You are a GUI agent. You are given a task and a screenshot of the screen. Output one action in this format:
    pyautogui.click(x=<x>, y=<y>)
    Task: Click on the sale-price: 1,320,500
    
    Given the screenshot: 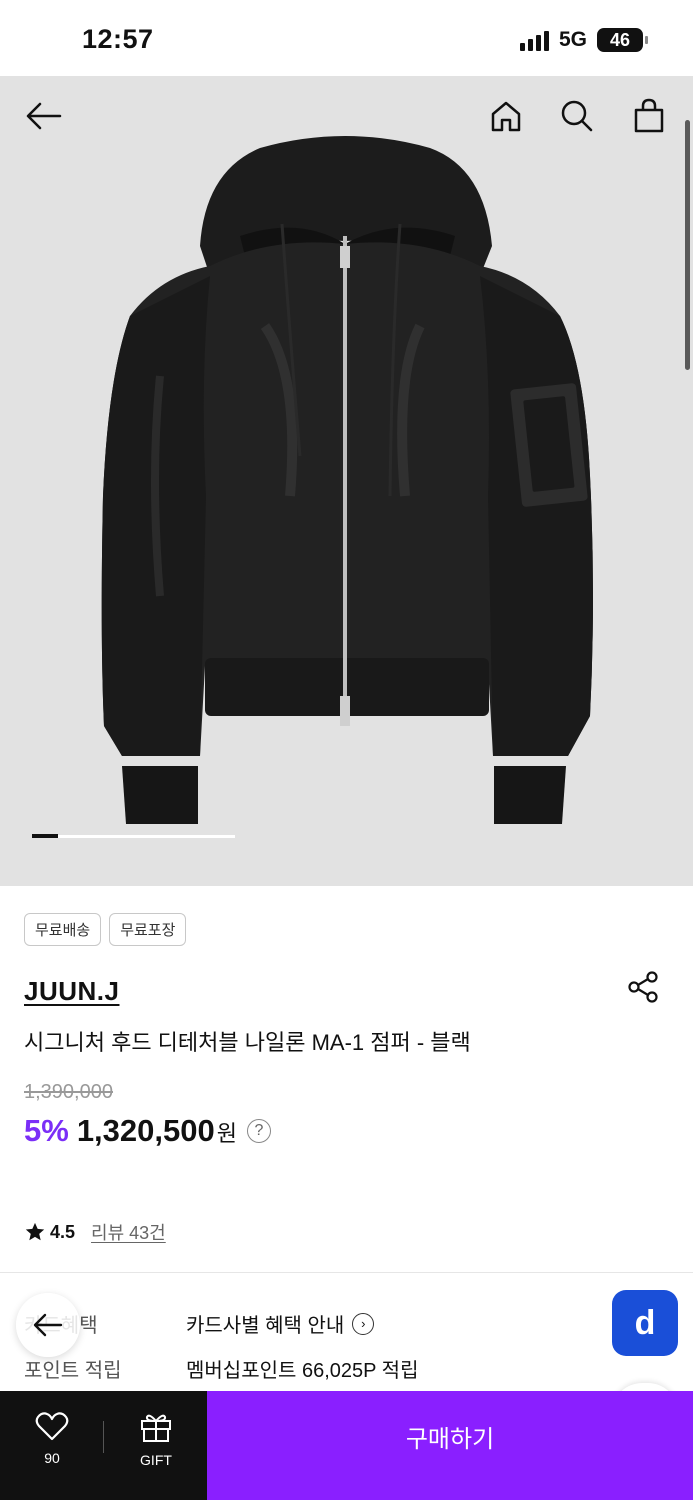 What is the action you would take?
    pyautogui.click(x=145, y=1130)
    